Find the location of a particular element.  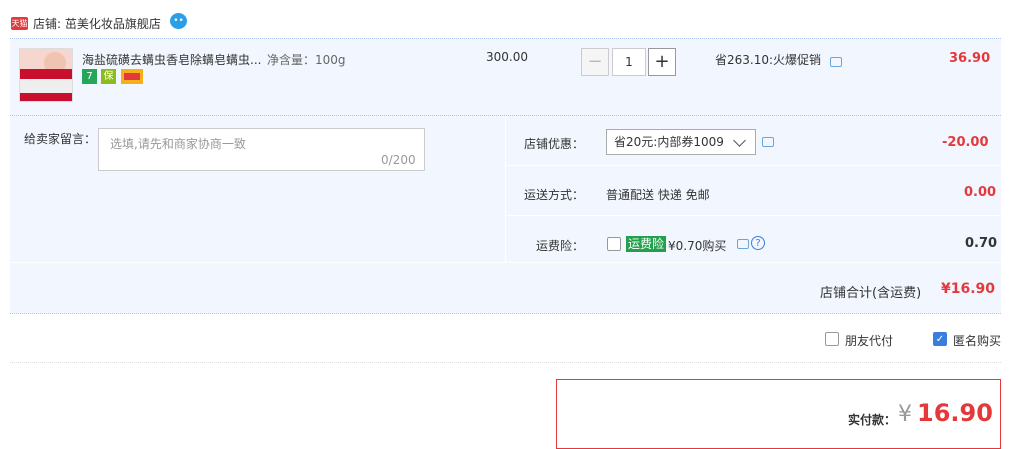

insurance-label: 运费险： is located at coordinates (559, 246).